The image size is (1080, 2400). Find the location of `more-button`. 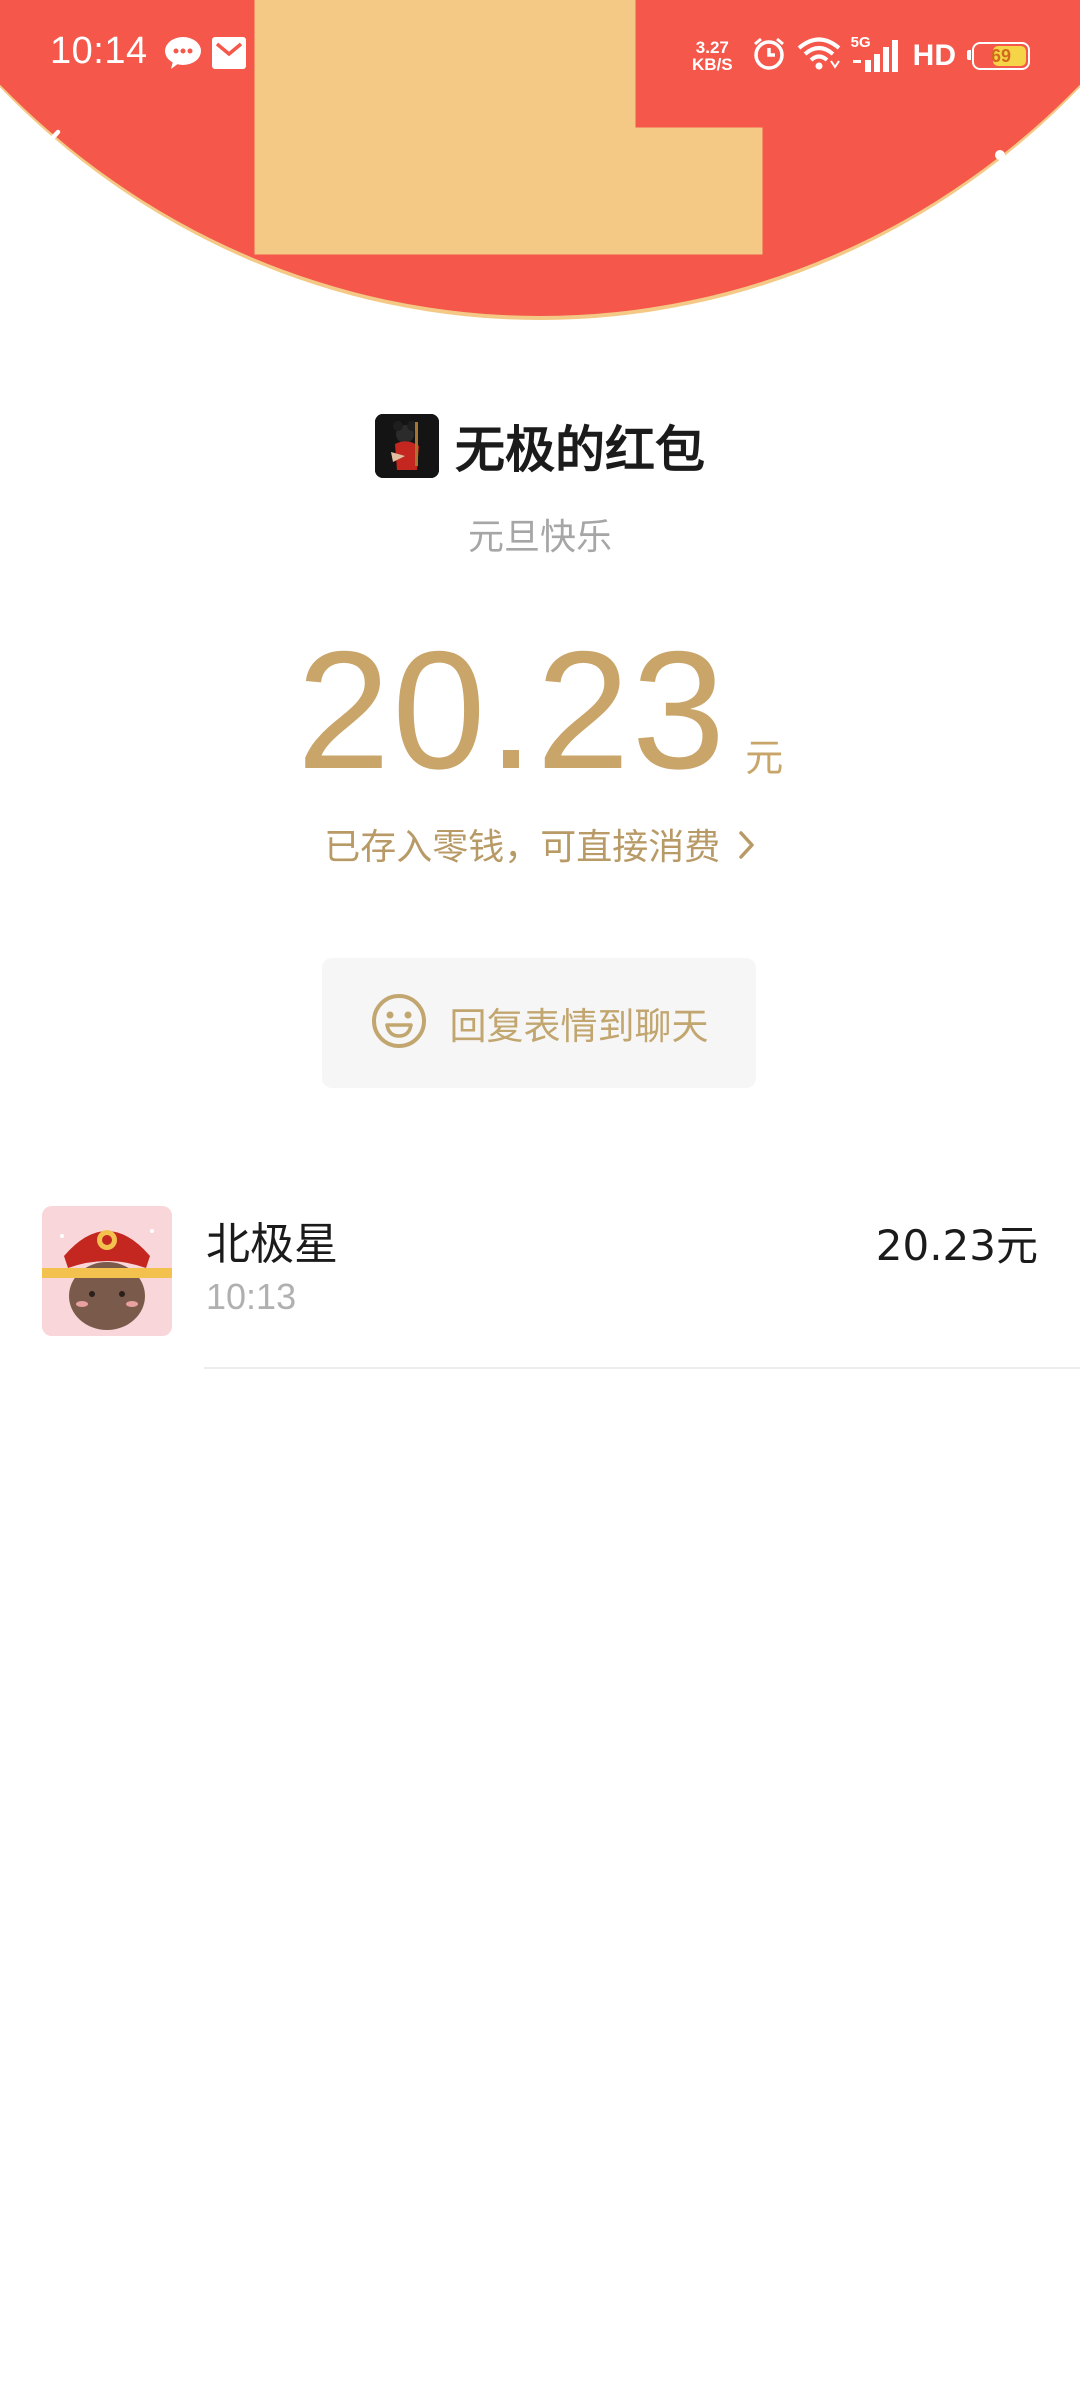

more-button is located at coordinates (1020, 155).